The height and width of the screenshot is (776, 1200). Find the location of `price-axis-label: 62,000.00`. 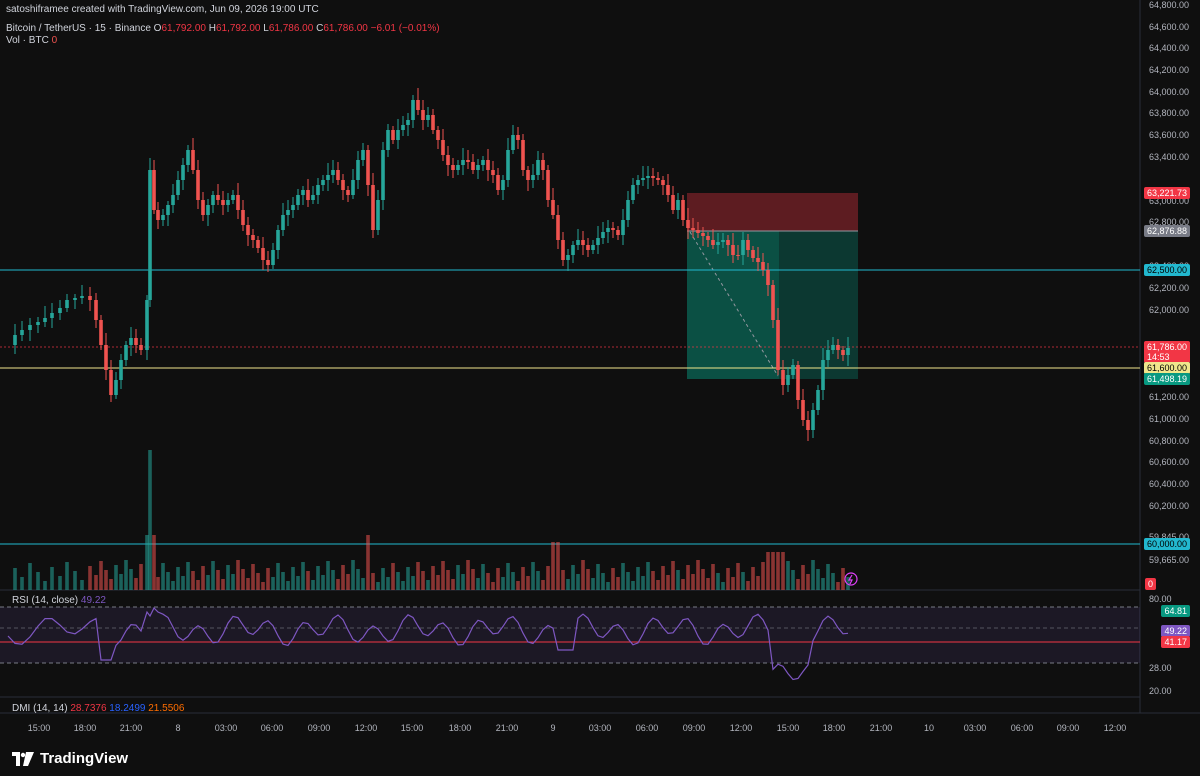

price-axis-label: 62,000.00 is located at coordinates (1169, 310).